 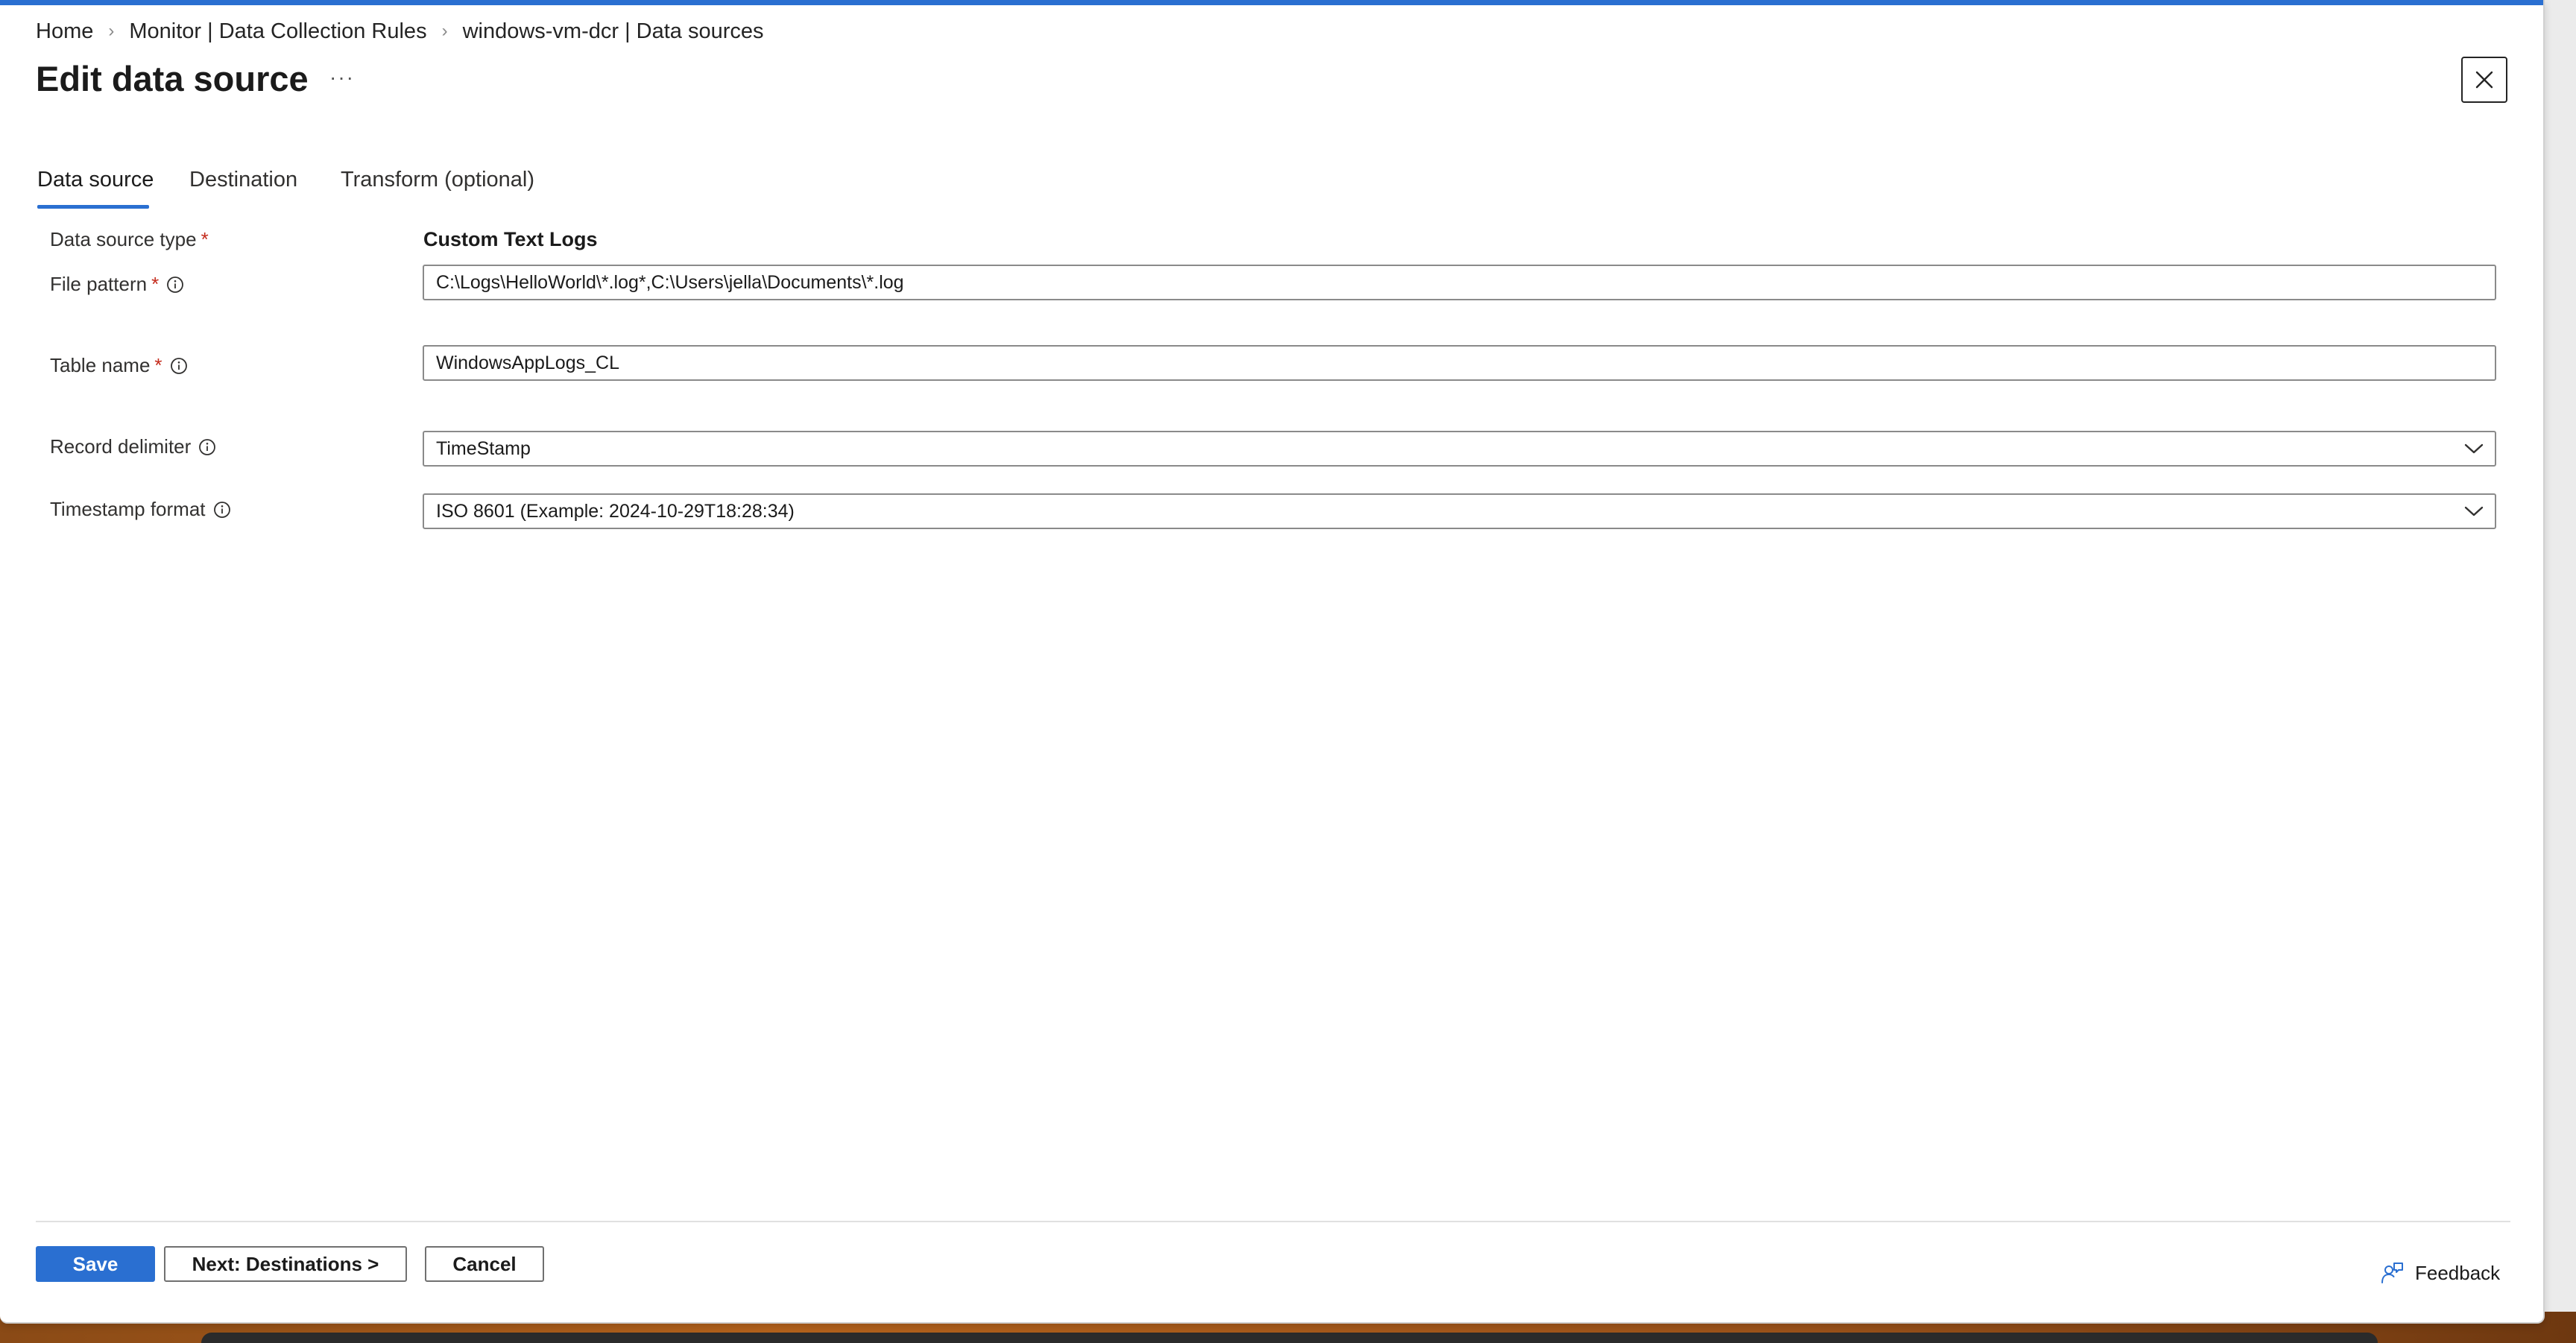 I want to click on data-source-type-label-text: Data source type, so click(x=123, y=239).